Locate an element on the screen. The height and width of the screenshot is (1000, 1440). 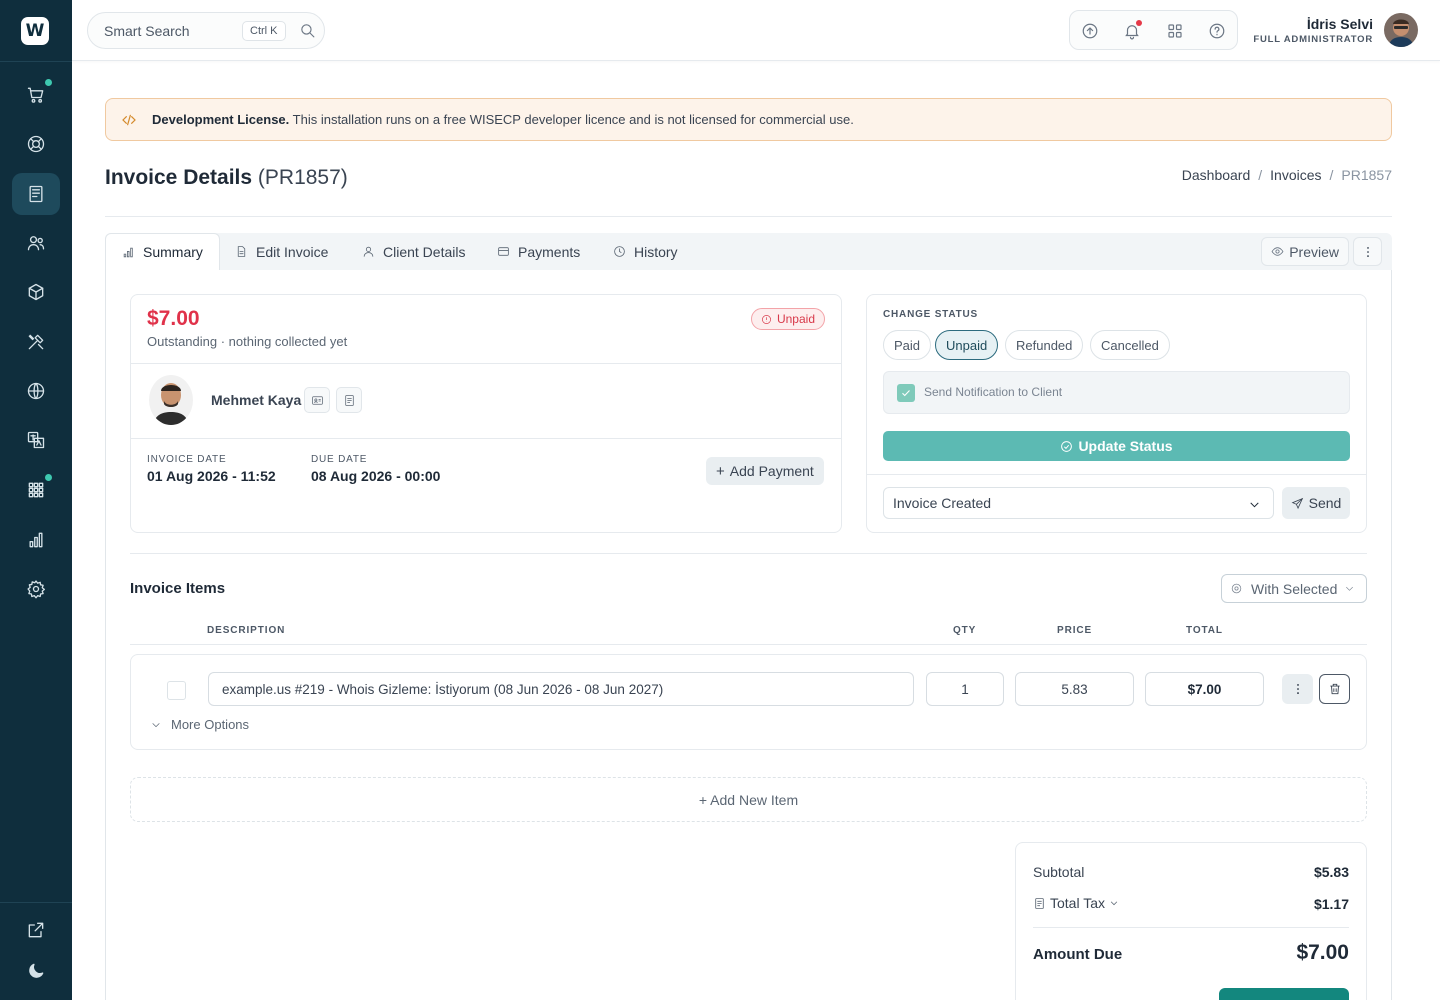
send-notification-button: Send is located at coordinates (1316, 503).